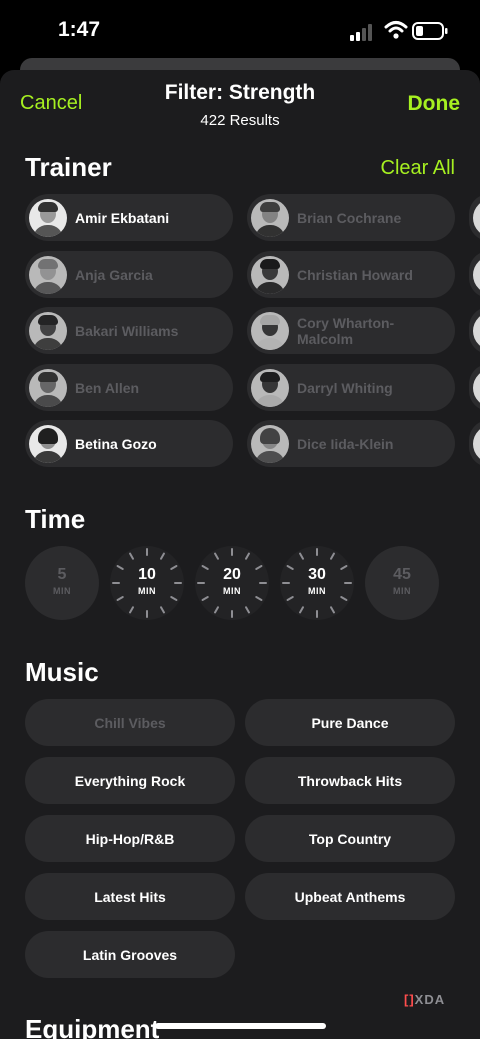  What do you see at coordinates (425, 999) in the screenshot?
I see `watermark-logo: []XDA` at bounding box center [425, 999].